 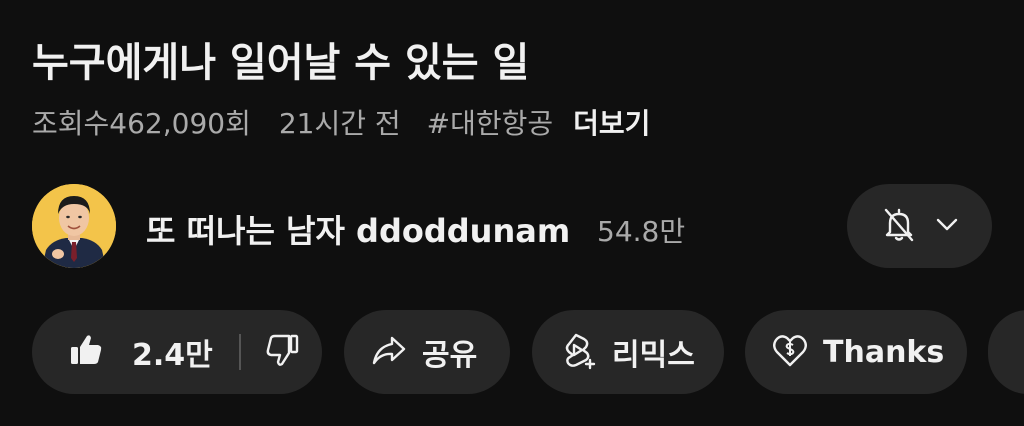 What do you see at coordinates (790, 352) in the screenshot?
I see `heart-dollar-icon` at bounding box center [790, 352].